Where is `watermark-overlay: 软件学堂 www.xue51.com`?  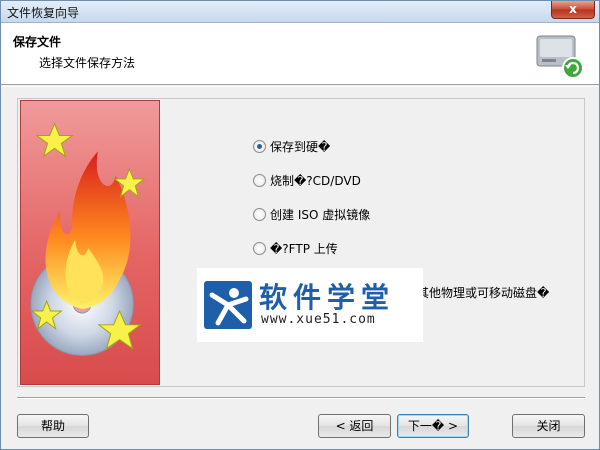
watermark-overlay: 软件学堂 www.xue51.com is located at coordinates (310, 305).